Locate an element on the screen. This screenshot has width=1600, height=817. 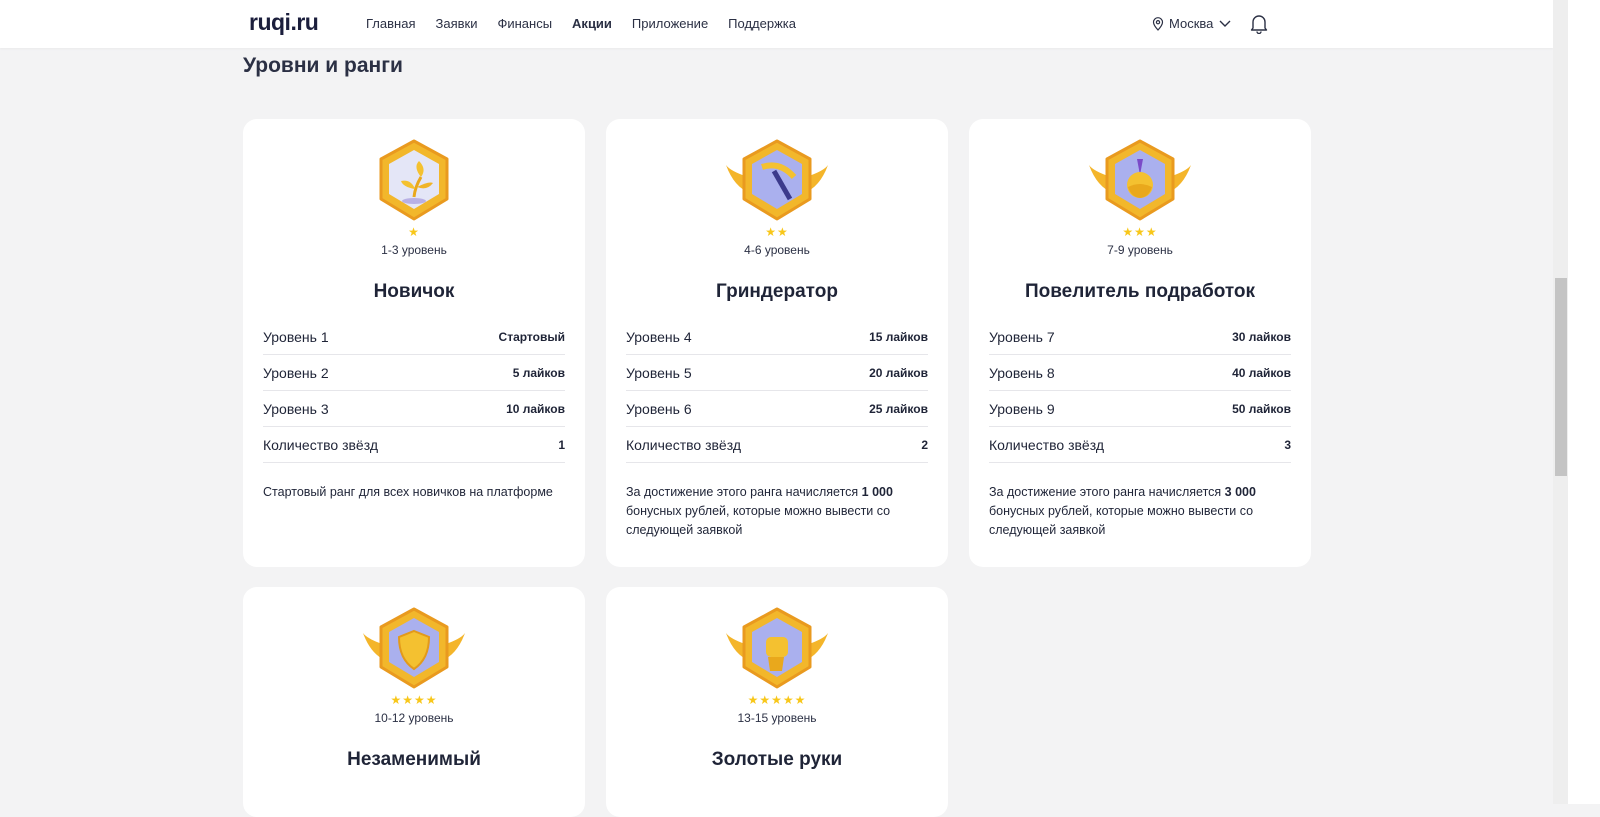
nav-home: Главная is located at coordinates (390, 23).